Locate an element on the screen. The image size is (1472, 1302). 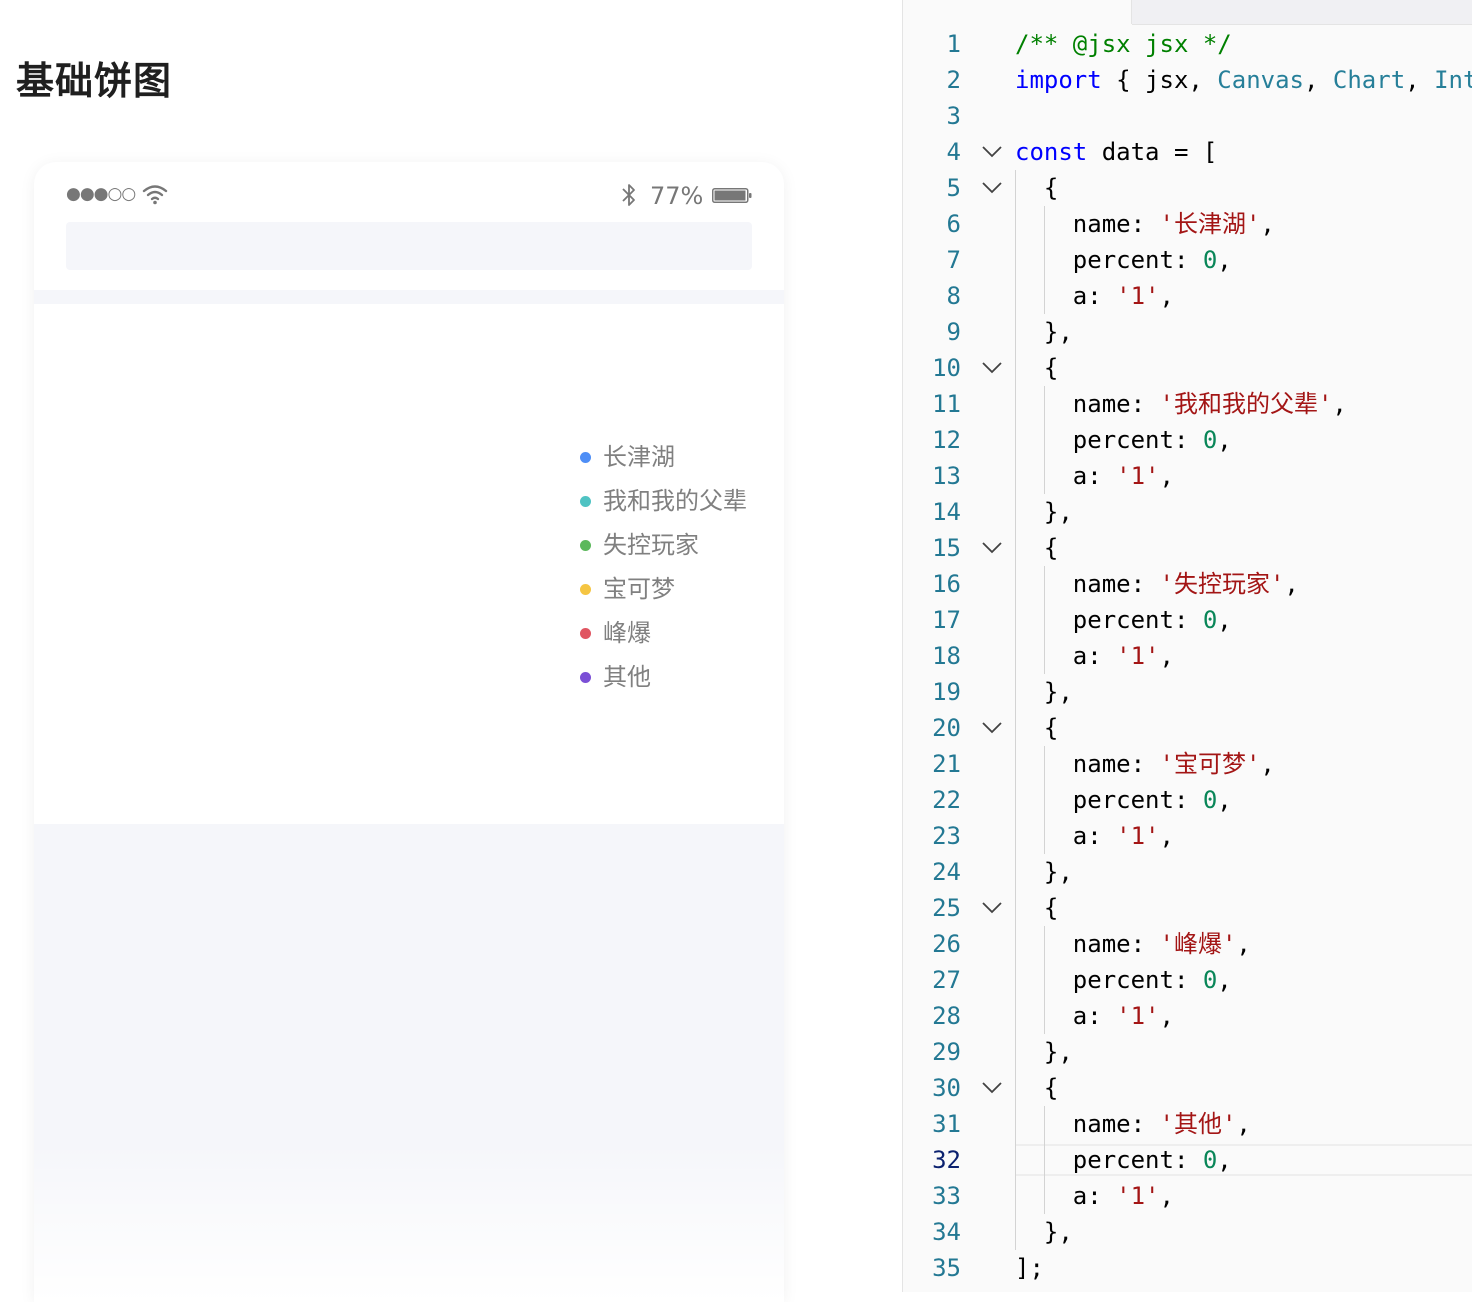
line-number: 34 is located at coordinates (946, 1232).